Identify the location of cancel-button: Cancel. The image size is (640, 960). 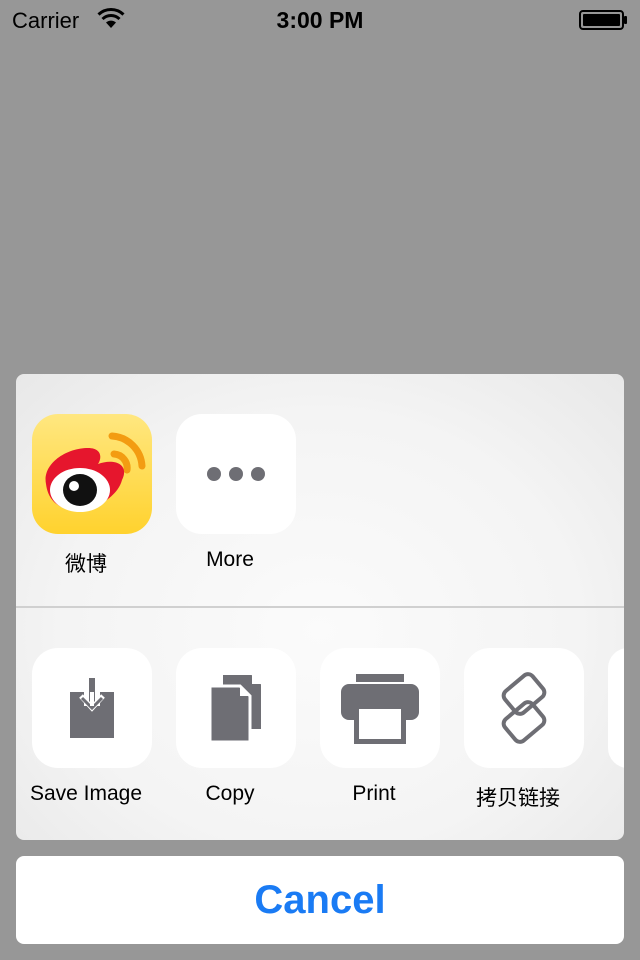
(320, 900).